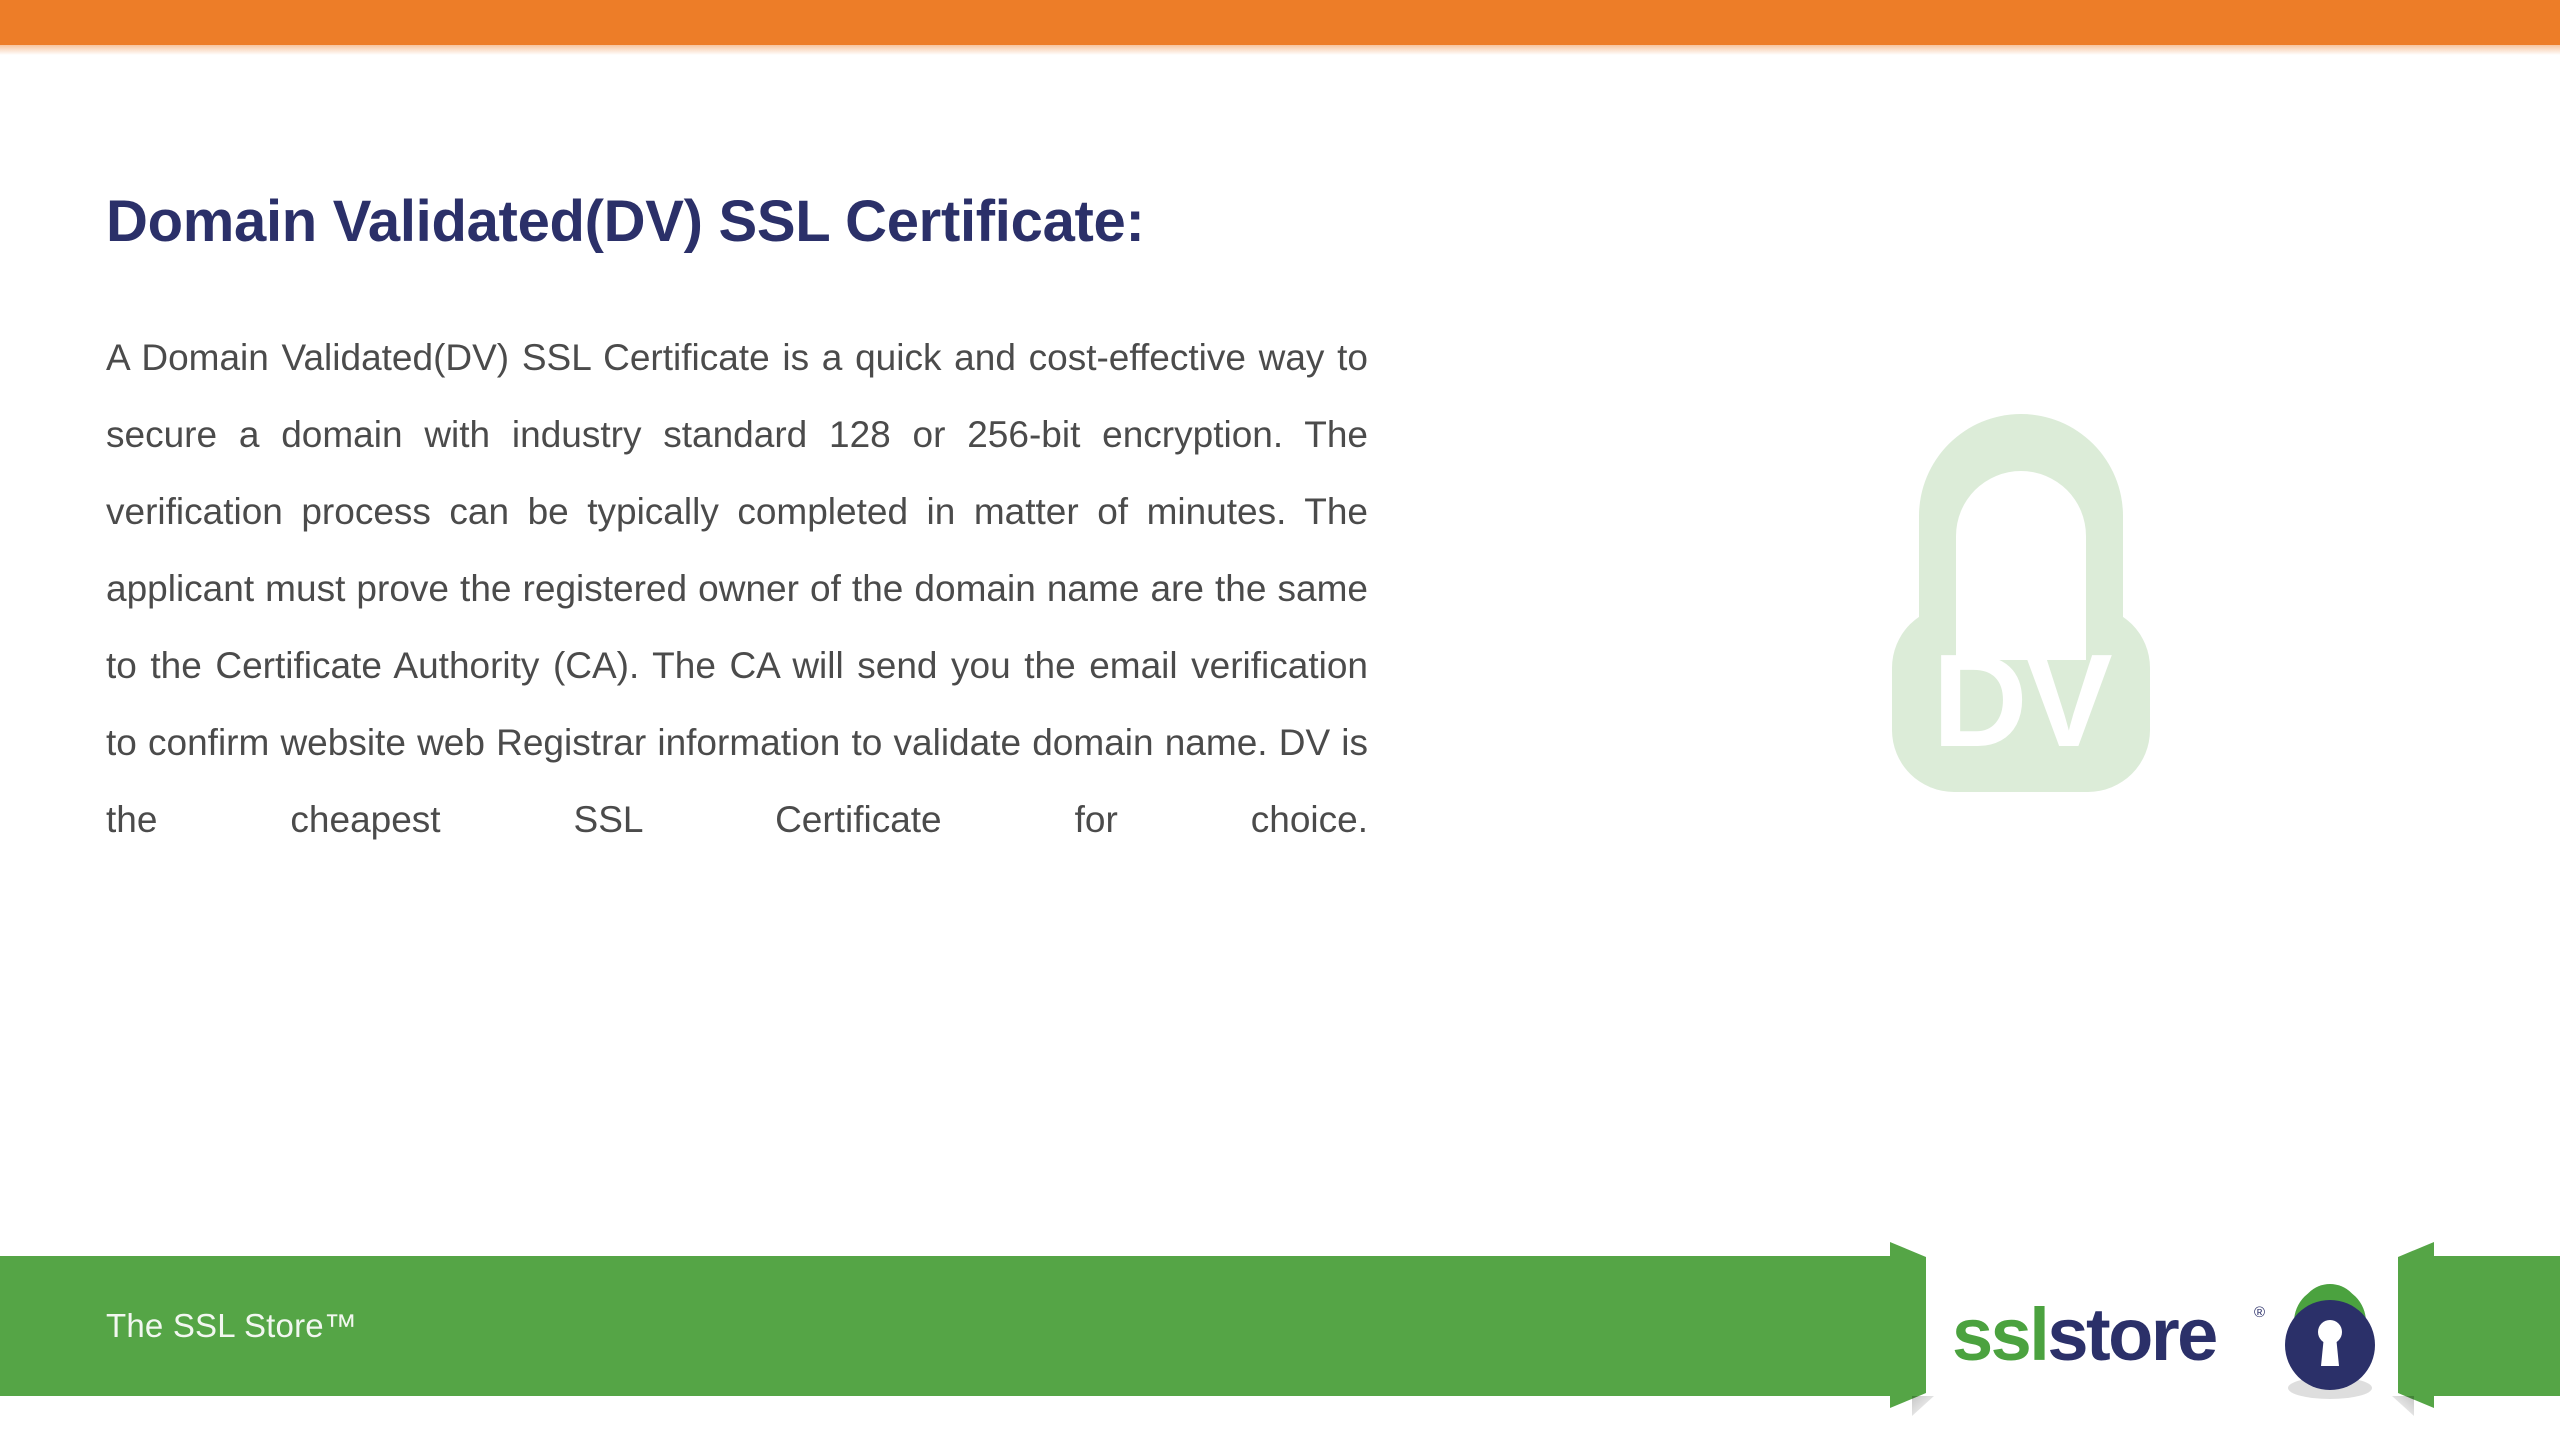 The width and height of the screenshot is (2560, 1440). Describe the element at coordinates (625, 221) in the screenshot. I see `page-title: Domain Validated(DV) SSL Certificate:` at that location.